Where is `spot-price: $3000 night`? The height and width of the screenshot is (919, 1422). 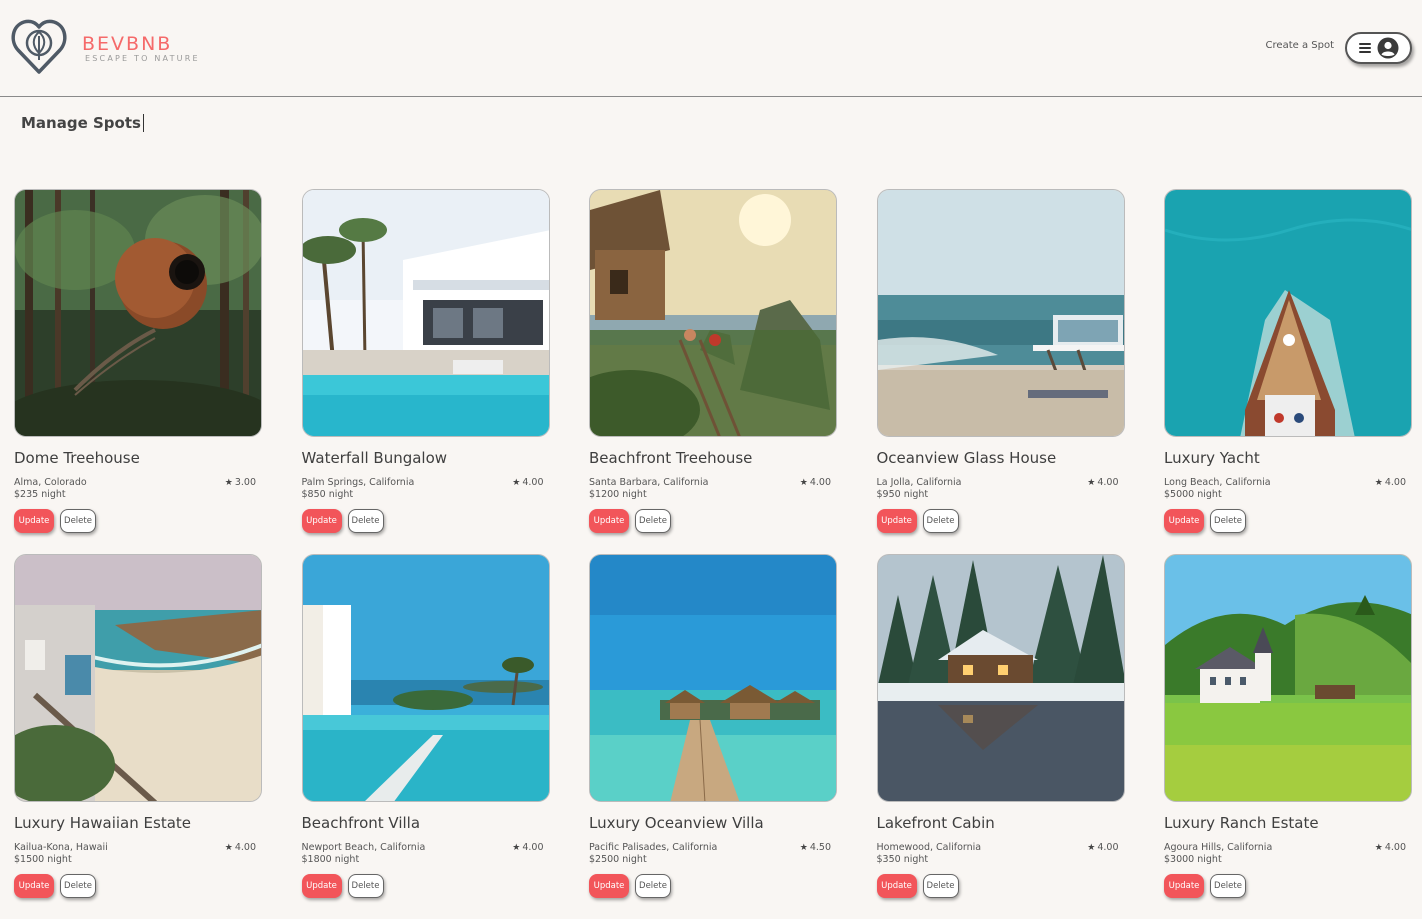
spot-price: $3000 night is located at coordinates (1193, 859).